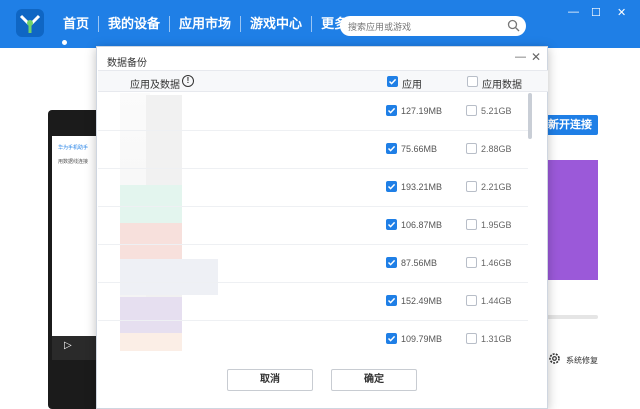 This screenshot has height=409, width=640. What do you see at coordinates (536, 57) in the screenshot?
I see `dialog-close-icon: ✕` at bounding box center [536, 57].